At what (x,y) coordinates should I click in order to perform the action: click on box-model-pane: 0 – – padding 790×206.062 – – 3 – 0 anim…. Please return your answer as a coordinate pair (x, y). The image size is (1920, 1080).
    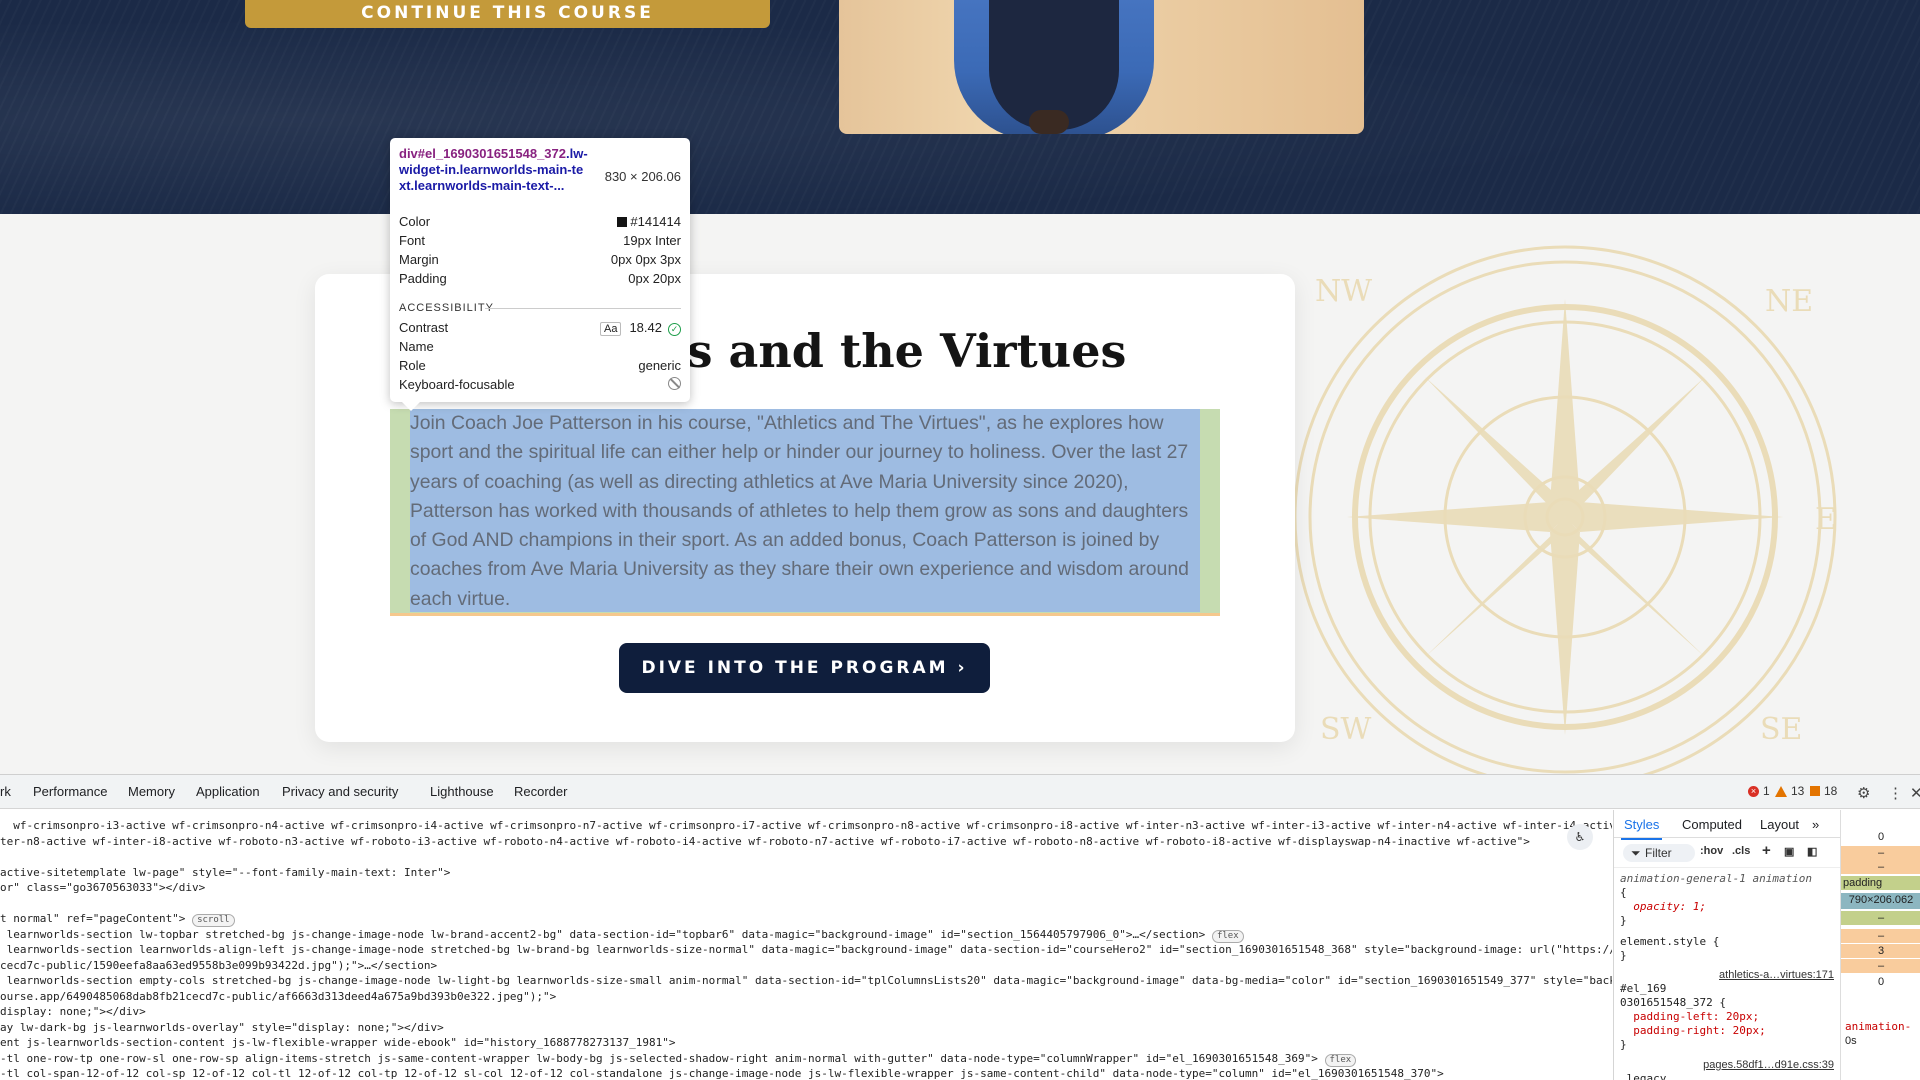
    Looking at the image, I should click on (1880, 945).